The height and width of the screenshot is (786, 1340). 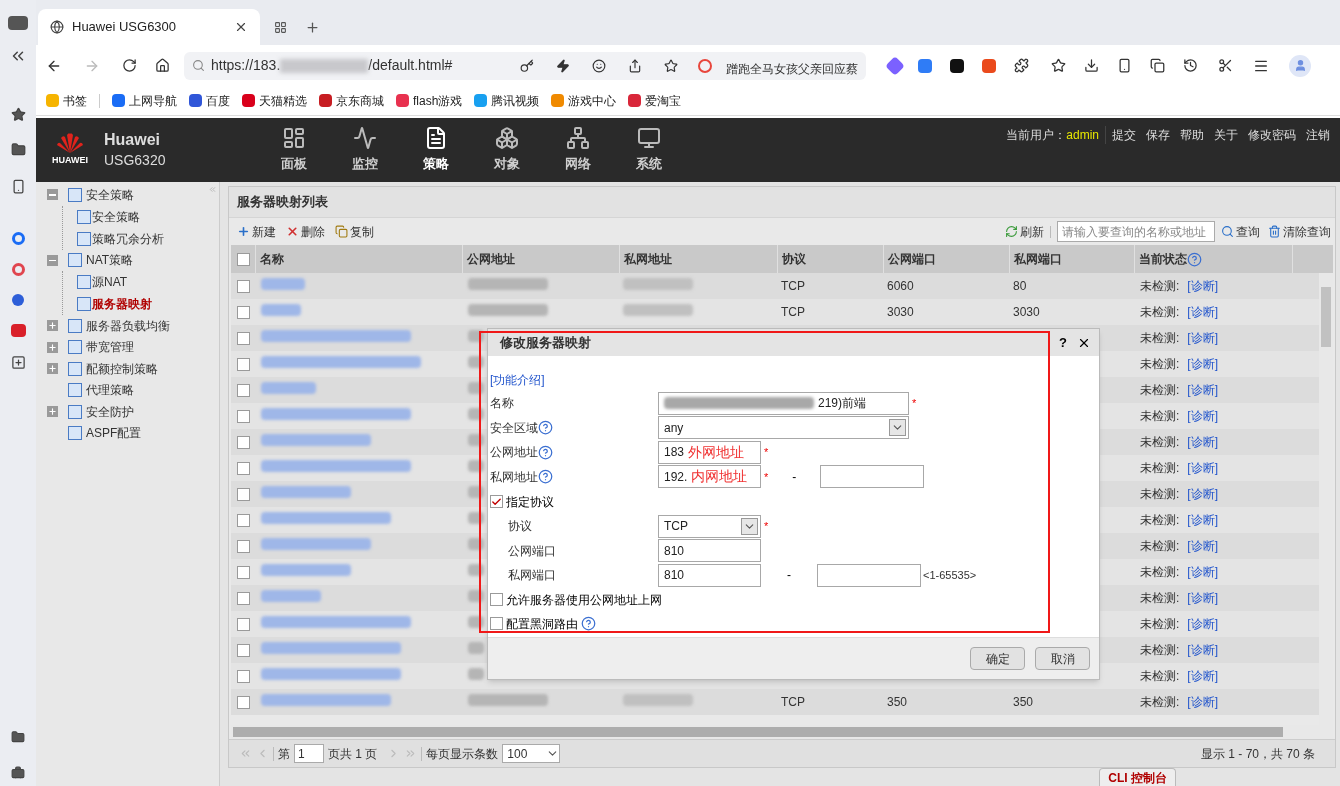 I want to click on text-field: 192. 内网地址, so click(x=709, y=477).